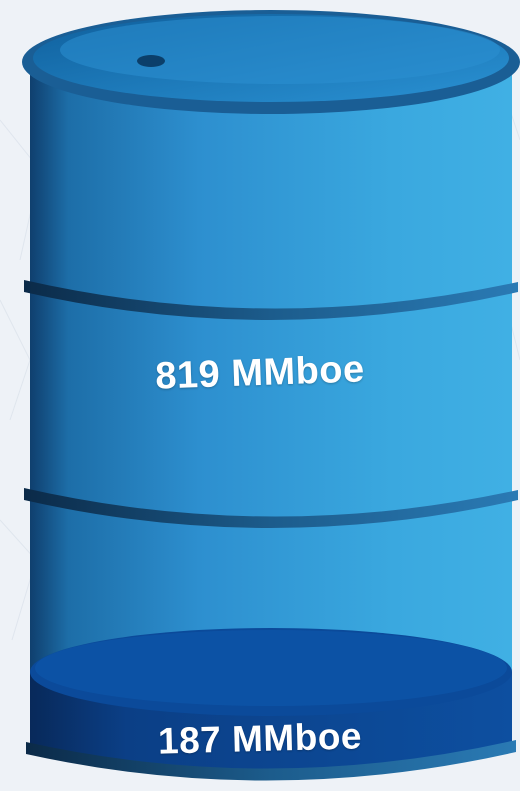 This screenshot has height=791, width=520. I want to click on bung-hole-icon, so click(151, 61).